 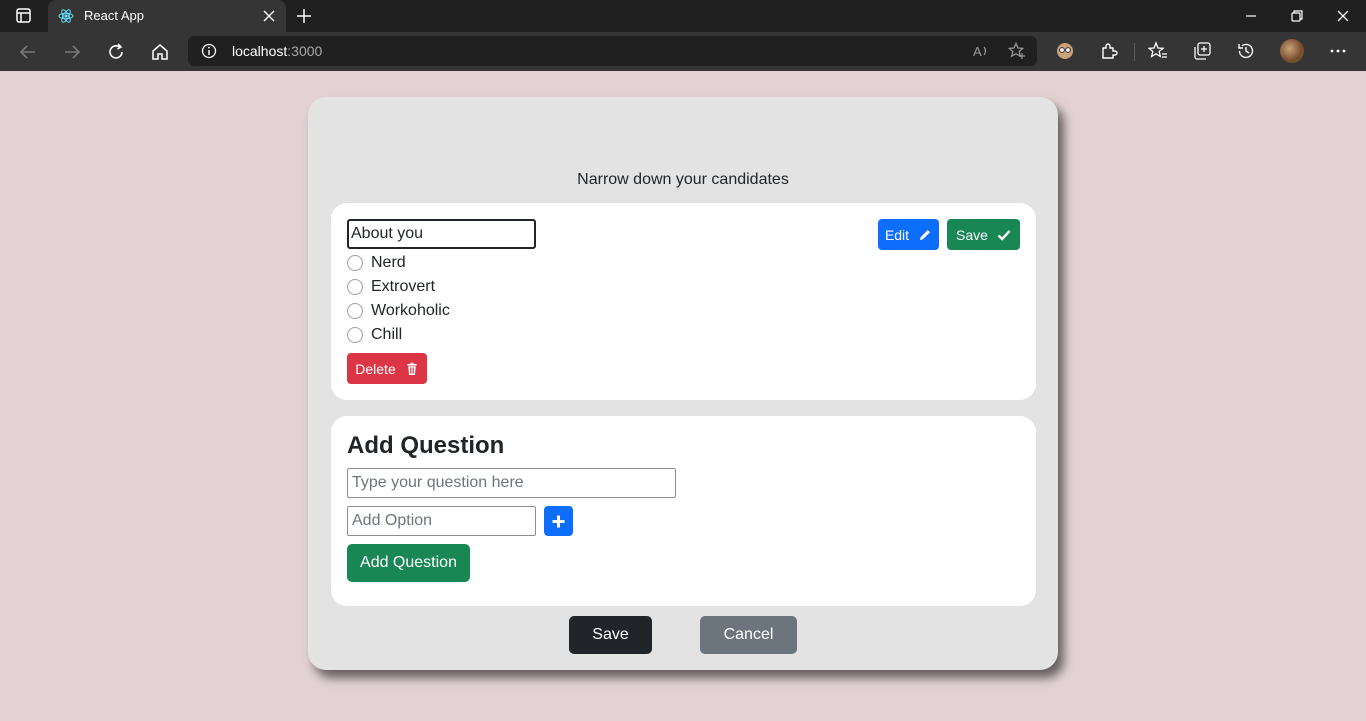 I want to click on page-subtitle: Narrow down your candidates, so click(x=683, y=179).